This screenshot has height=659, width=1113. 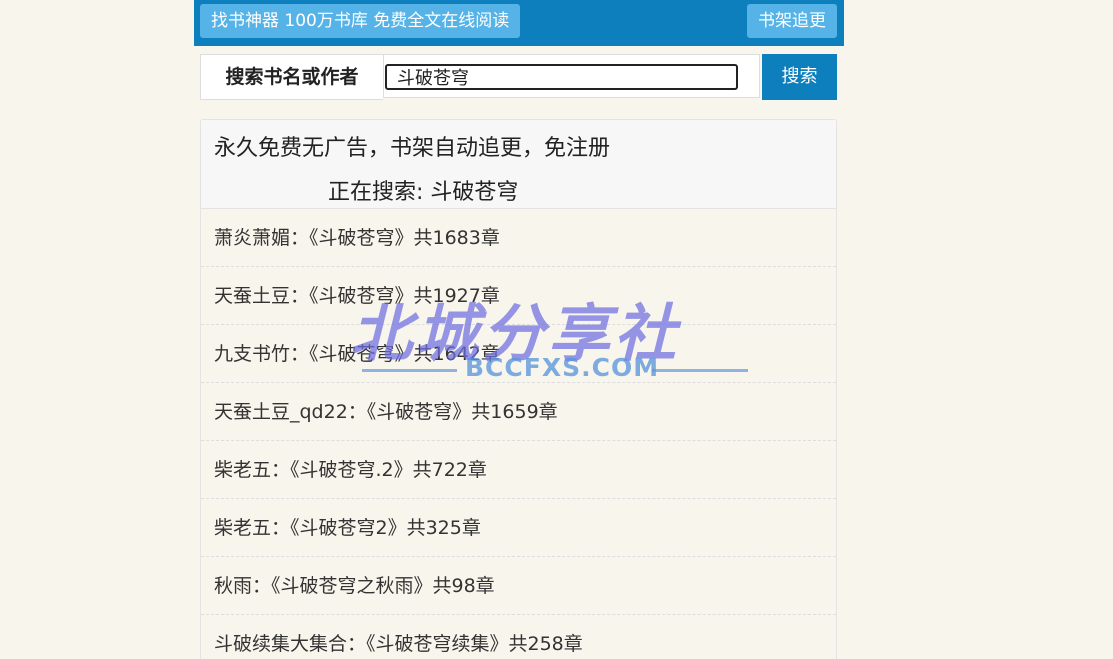 What do you see at coordinates (799, 77) in the screenshot?
I see `search-button: 搜索` at bounding box center [799, 77].